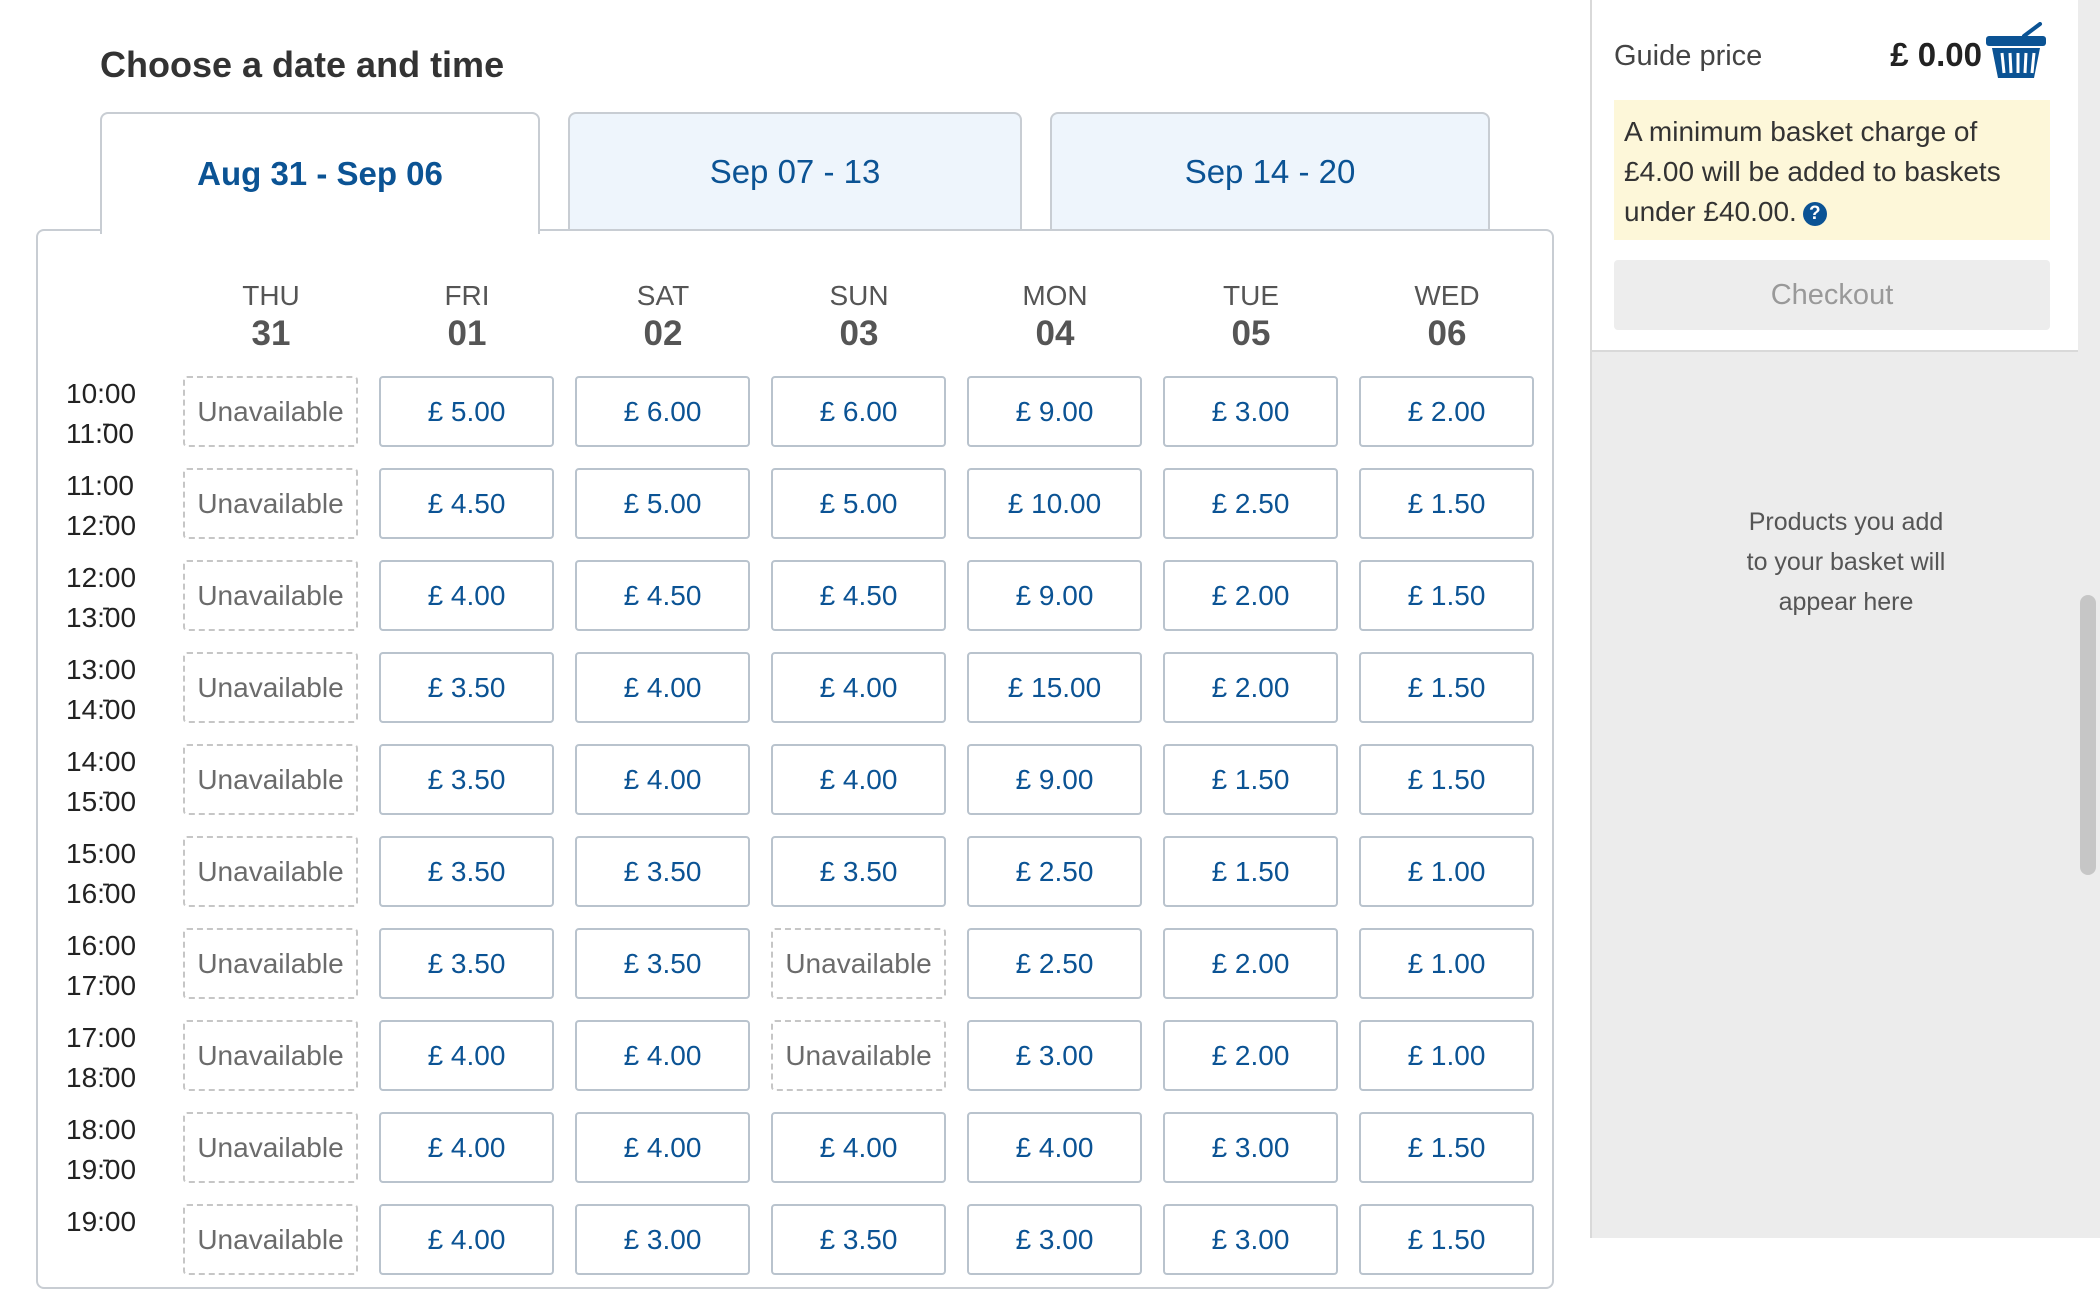 The height and width of the screenshot is (1289, 2100). I want to click on time-range-label: 10:00-11:00, so click(116, 414).